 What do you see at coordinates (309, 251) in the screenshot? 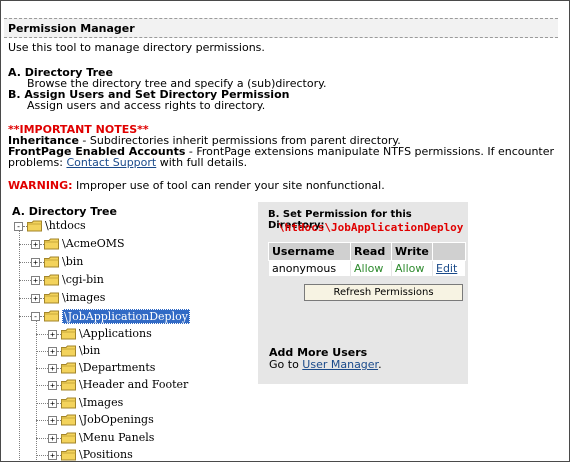
I see `column-username: Username` at bounding box center [309, 251].